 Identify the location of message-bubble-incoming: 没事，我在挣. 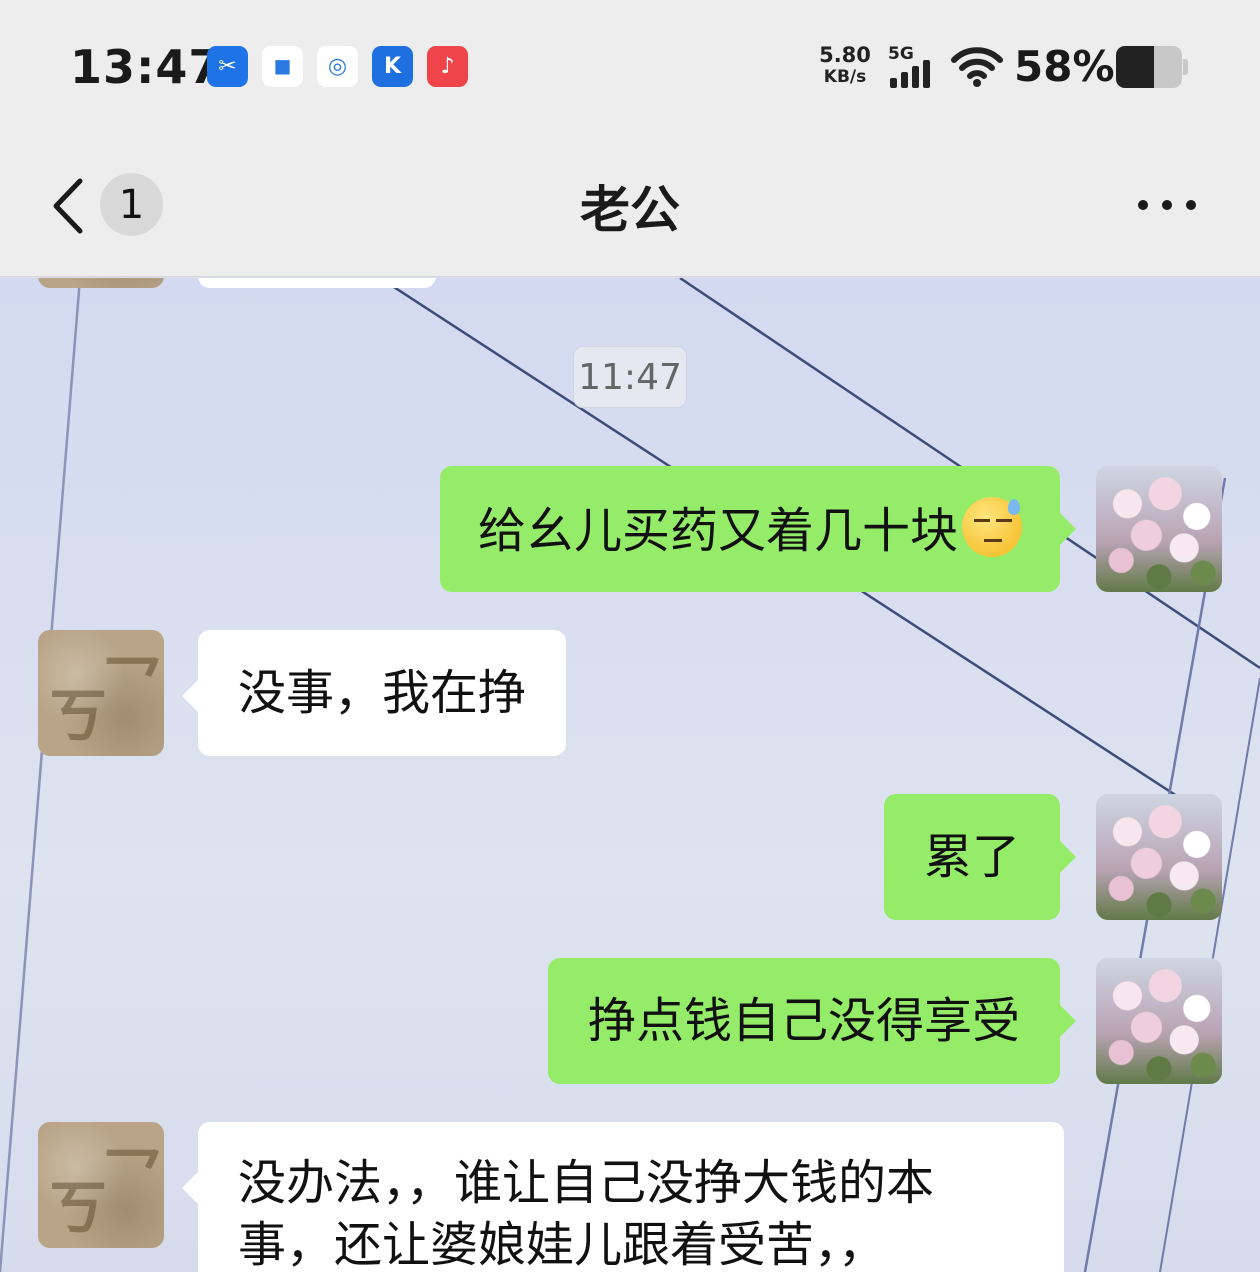
(374, 693).